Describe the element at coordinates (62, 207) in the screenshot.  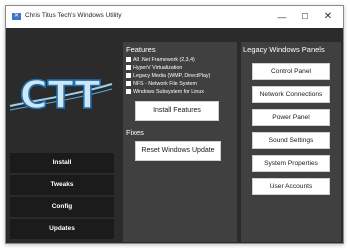
I see `nav-config-button: Config` at that location.